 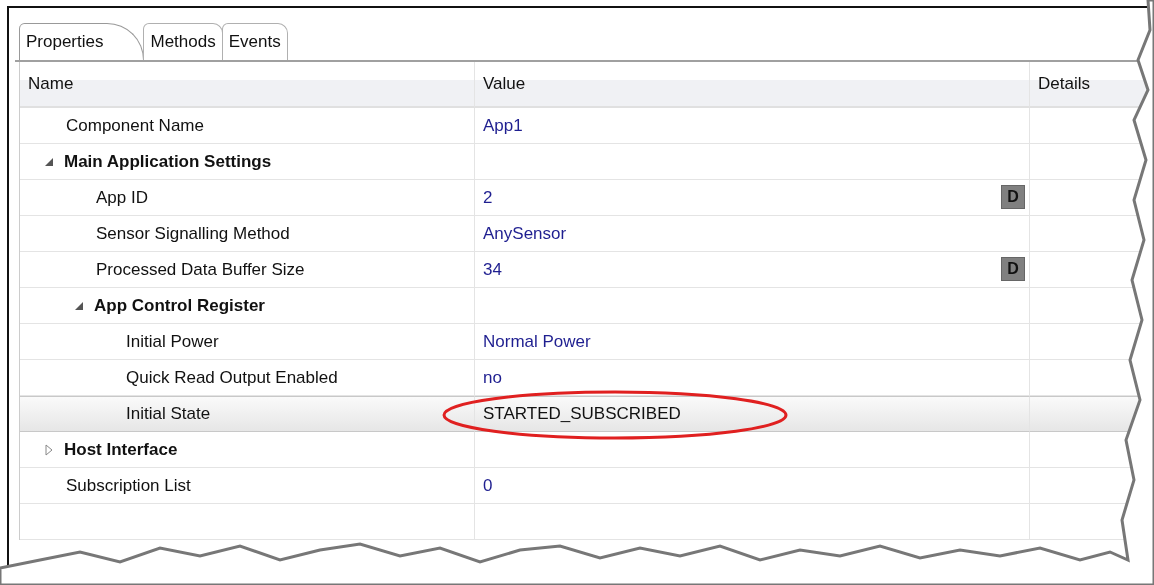 What do you see at coordinates (128, 485) in the screenshot?
I see `property-name: Subscription List` at bounding box center [128, 485].